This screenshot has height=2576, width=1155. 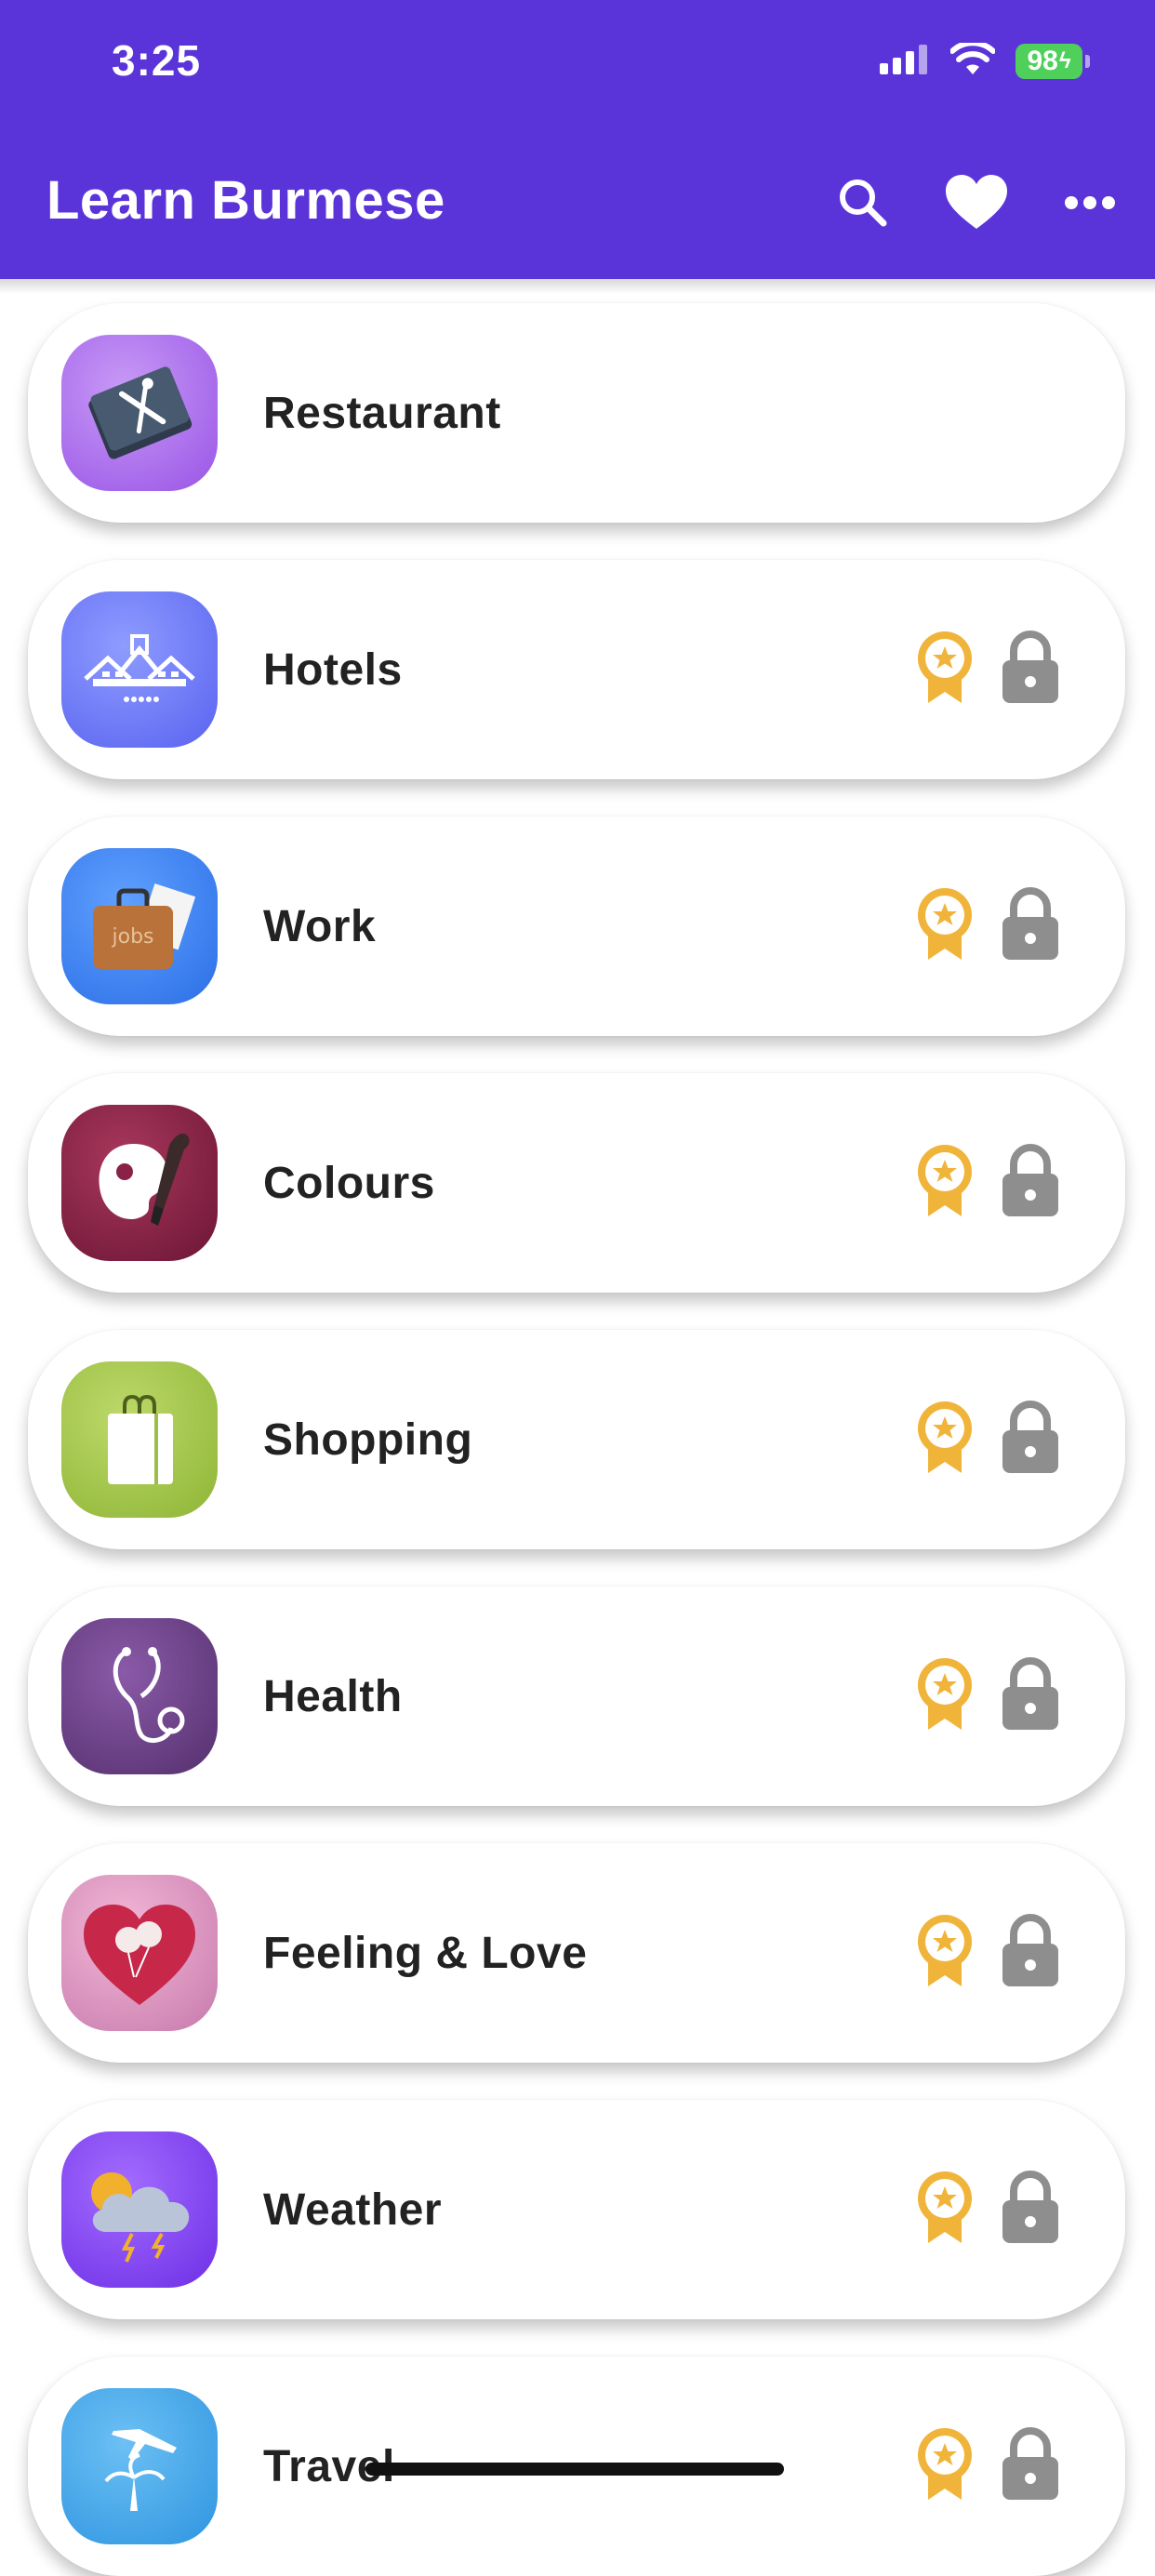 I want to click on category-item-feeling-love: Feeling & Love, so click(x=576, y=1953).